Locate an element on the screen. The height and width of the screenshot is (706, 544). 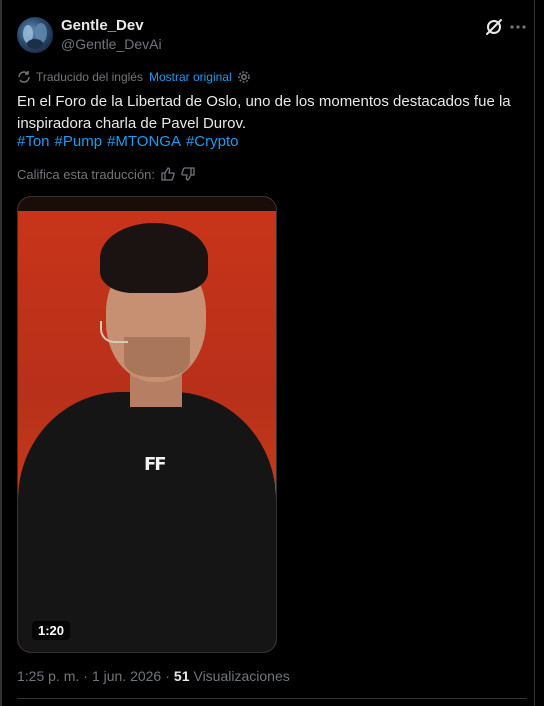
video-figure-beard is located at coordinates (157, 357).